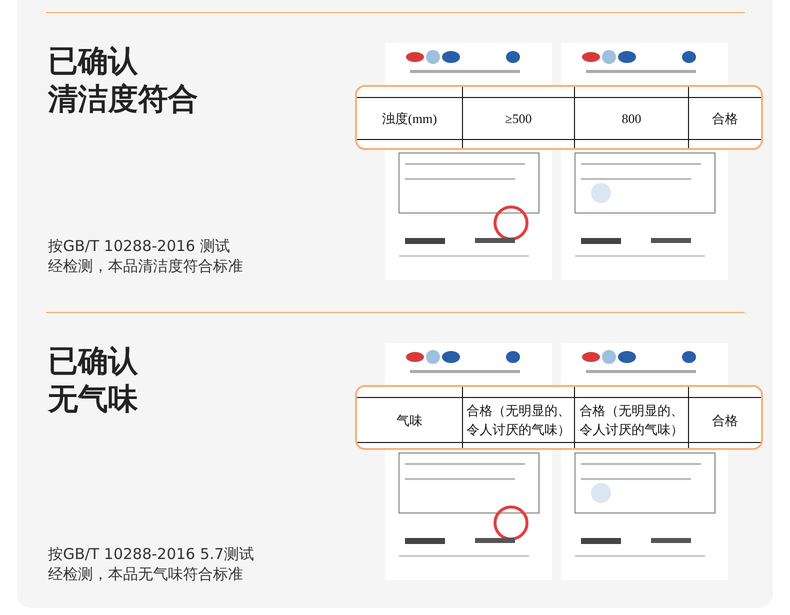 Image resolution: width=790 pixels, height=615 pixels. What do you see at coordinates (519, 119) in the screenshot?
I see `table-cell: ≥500` at bounding box center [519, 119].